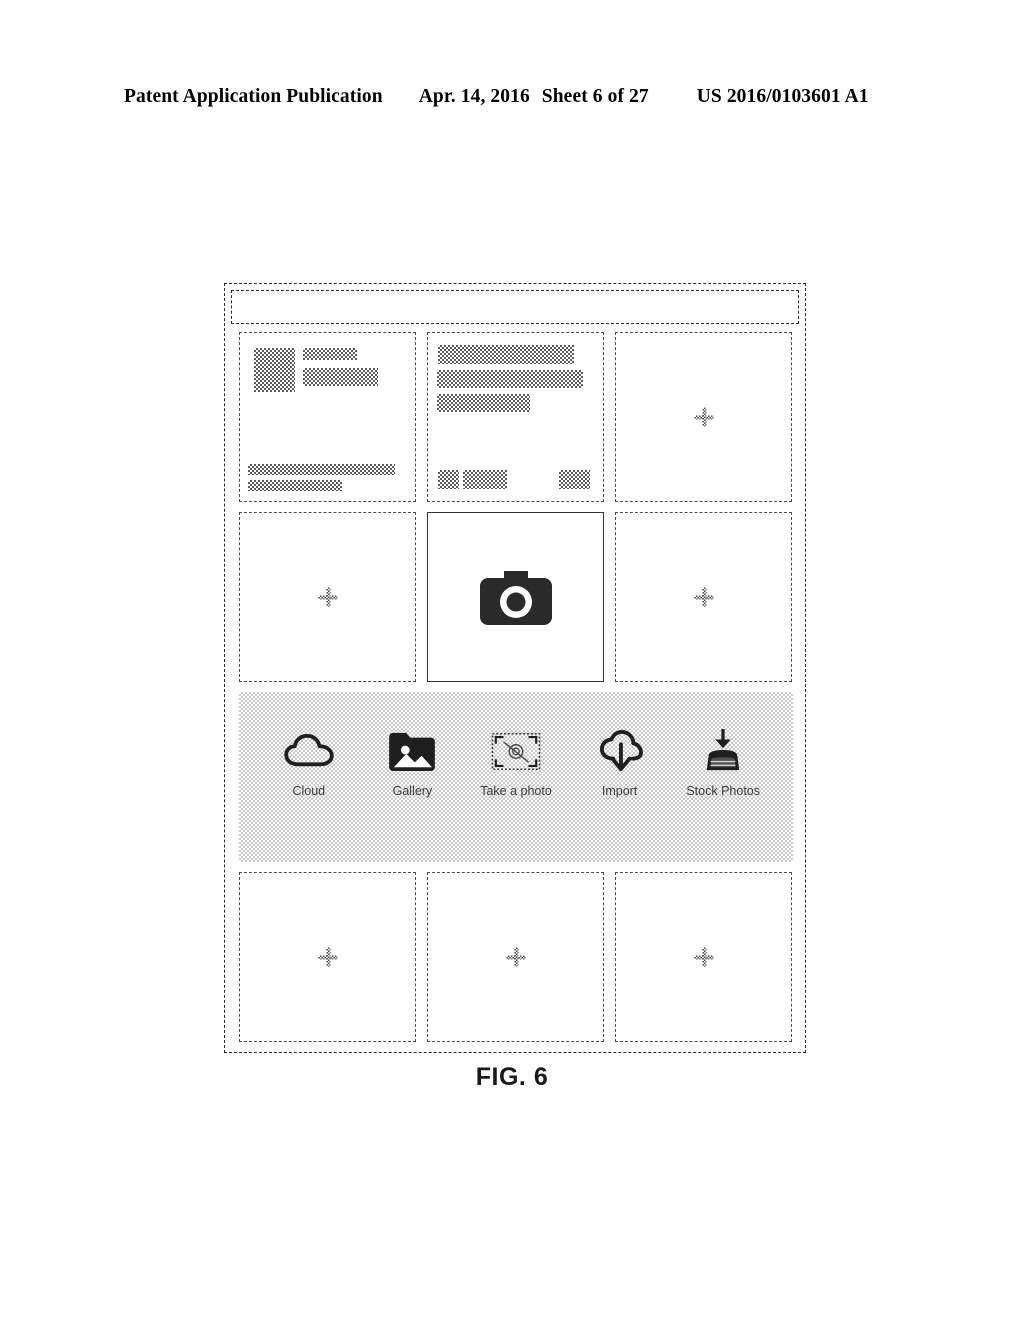  I want to click on source-item-import: Import, so click(620, 763).